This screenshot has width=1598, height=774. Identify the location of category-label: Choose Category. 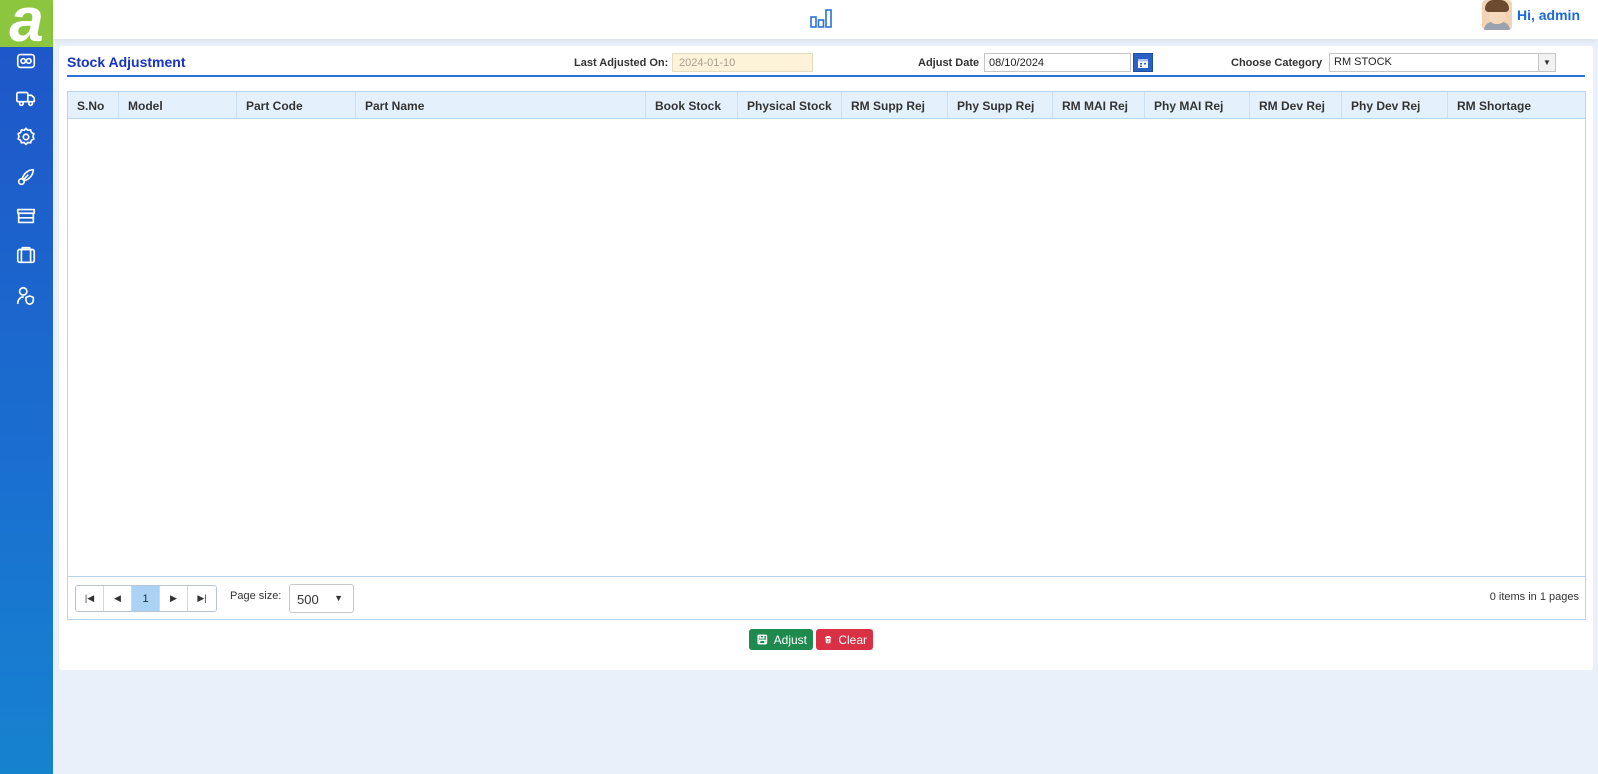
(1277, 63).